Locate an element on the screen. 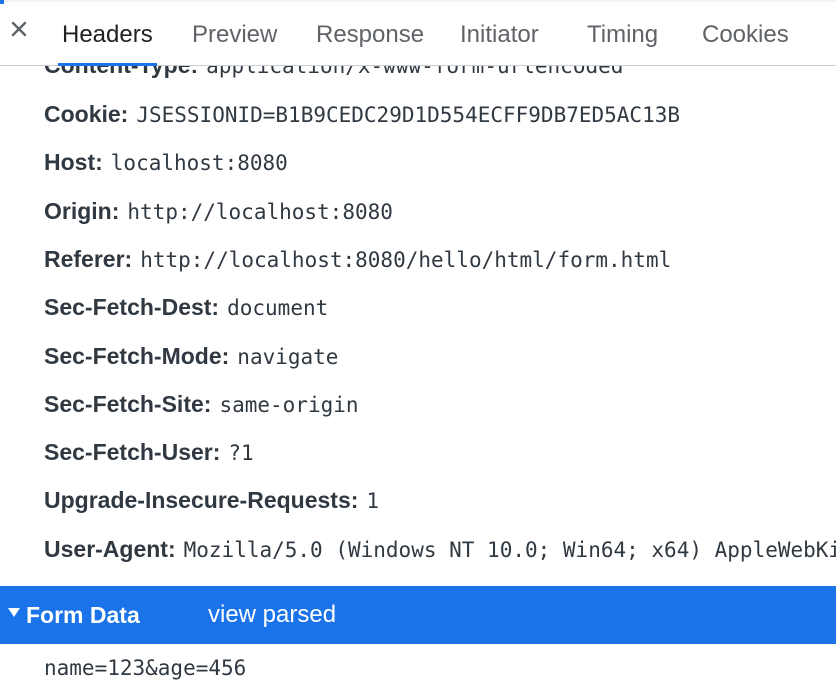  view-parsed-link: view parsed is located at coordinates (272, 615).